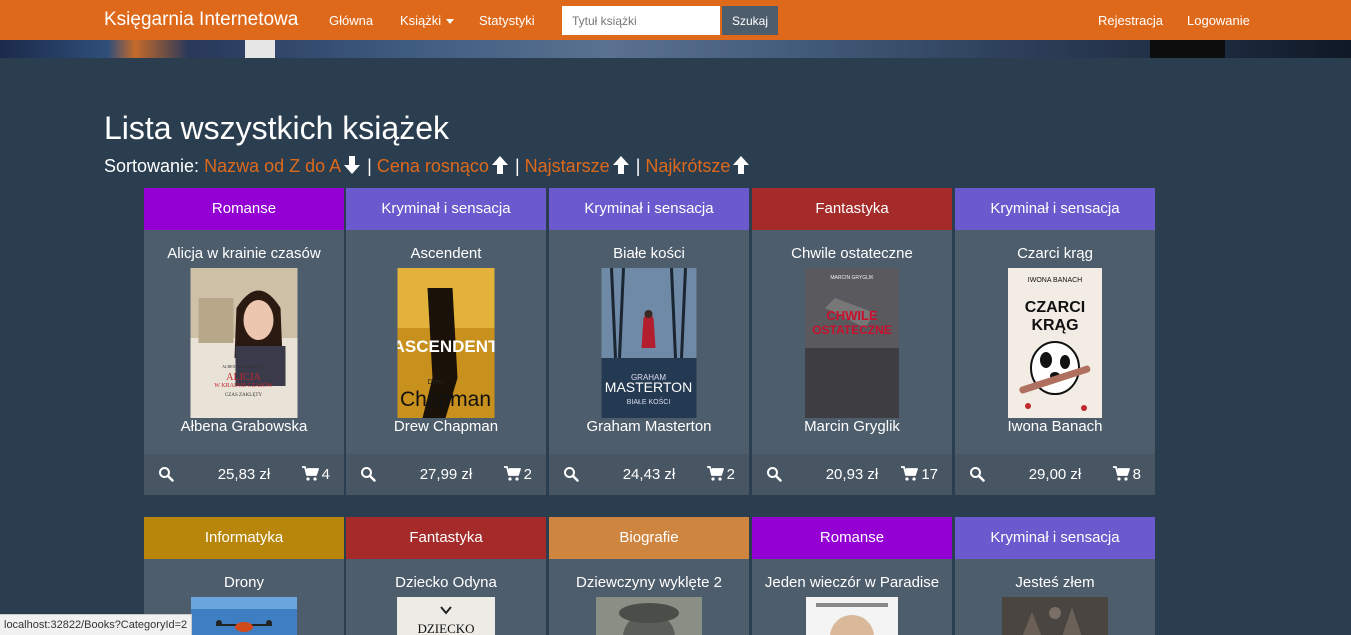 The width and height of the screenshot is (1351, 635). I want to click on category-header: Biografie, so click(649, 538).